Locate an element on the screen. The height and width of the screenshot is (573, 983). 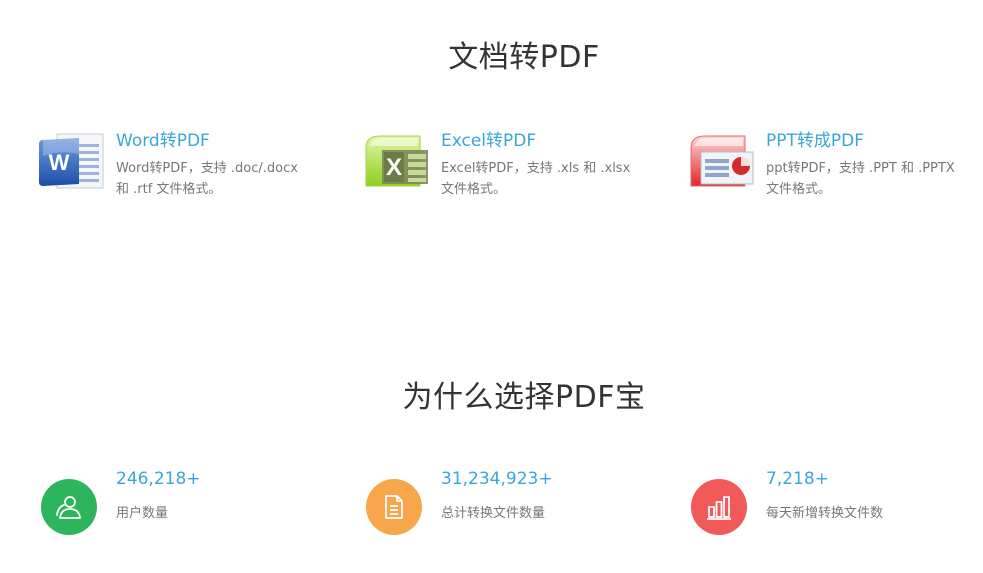
stat-label: 每天新增转换文件数 is located at coordinates (825, 513).